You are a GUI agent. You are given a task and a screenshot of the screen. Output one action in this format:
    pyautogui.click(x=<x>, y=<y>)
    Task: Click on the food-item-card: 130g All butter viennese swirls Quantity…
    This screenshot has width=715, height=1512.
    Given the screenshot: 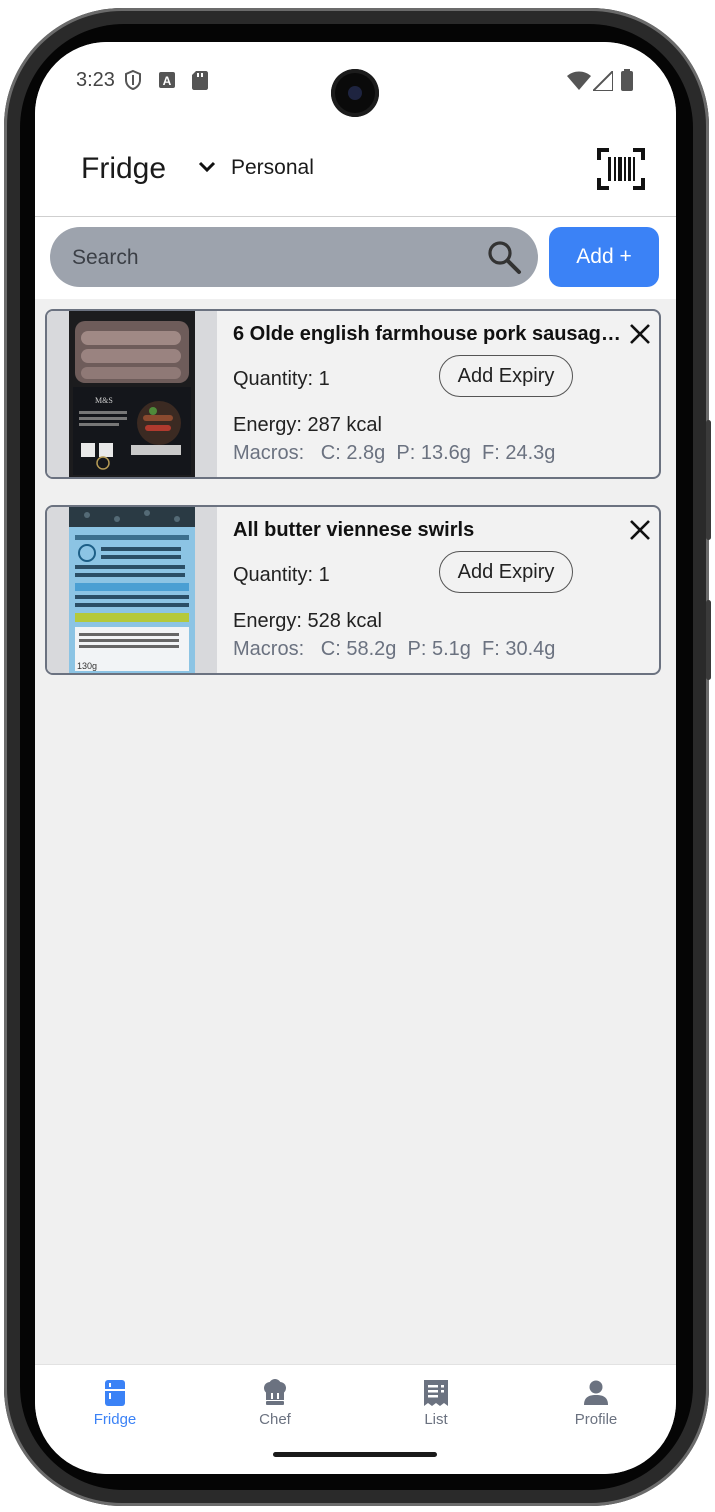 What is the action you would take?
    pyautogui.click(x=353, y=590)
    